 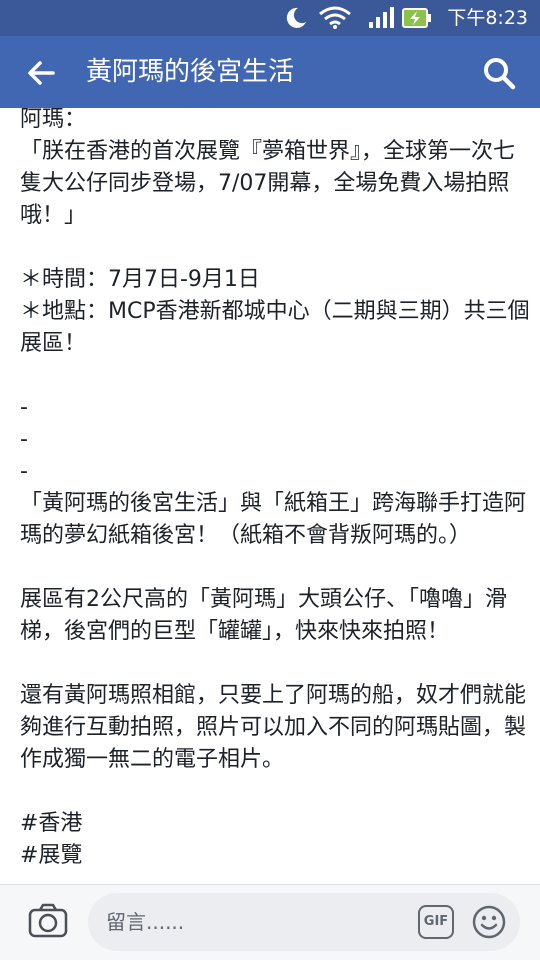 I want to click on comment-input: 留言...... GIF, so click(x=304, y=922).